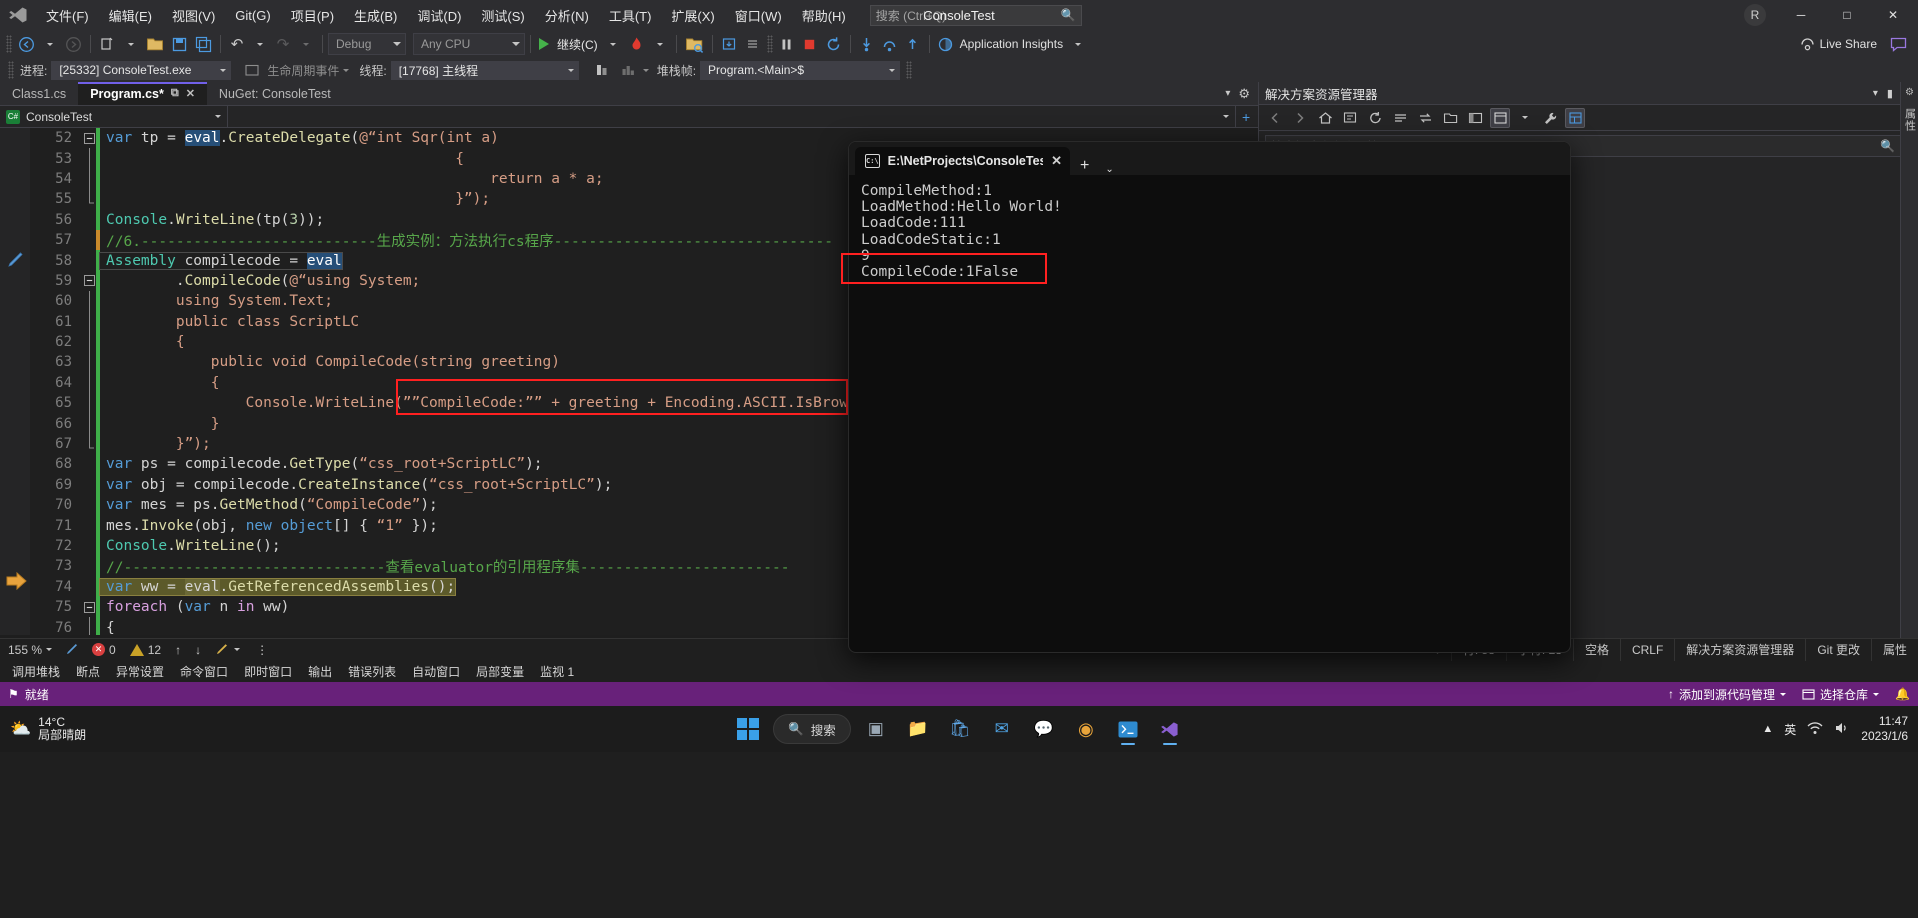 The image size is (1918, 918). What do you see at coordinates (1887, 146) in the screenshot?
I see `search-magnifier-icon: 🔍` at bounding box center [1887, 146].